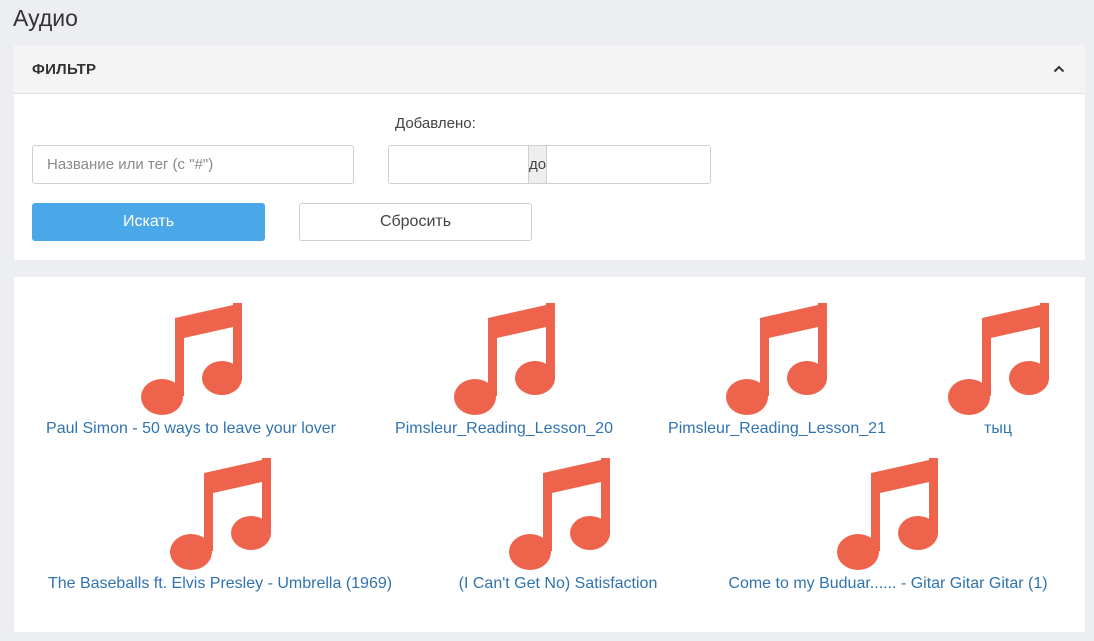  What do you see at coordinates (998, 429) in the screenshot?
I see `audio-title: тыц` at bounding box center [998, 429].